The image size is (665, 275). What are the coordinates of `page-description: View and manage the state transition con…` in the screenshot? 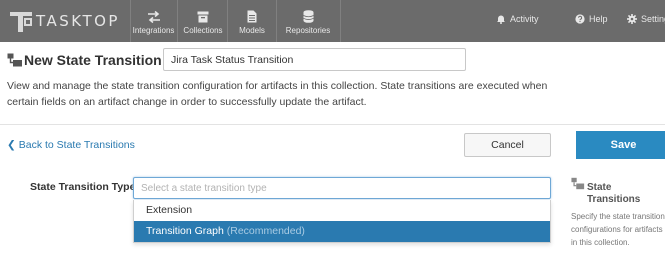 It's located at (277, 94).